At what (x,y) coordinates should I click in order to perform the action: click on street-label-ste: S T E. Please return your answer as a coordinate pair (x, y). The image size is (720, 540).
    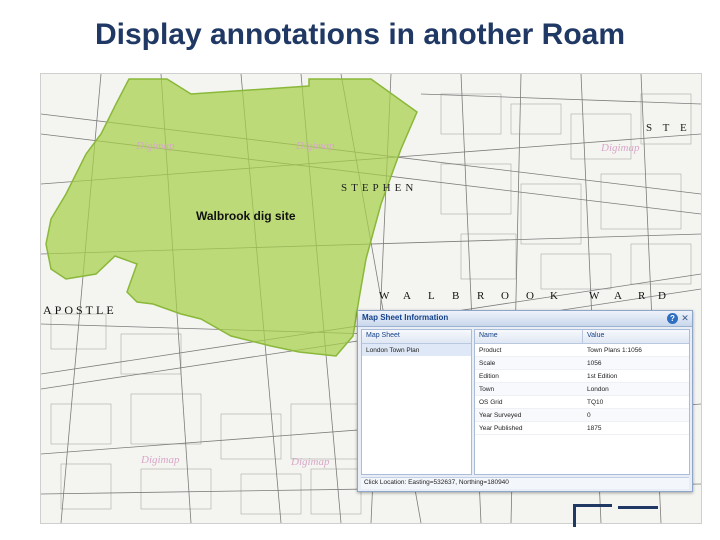
    Looking at the image, I should click on (668, 128).